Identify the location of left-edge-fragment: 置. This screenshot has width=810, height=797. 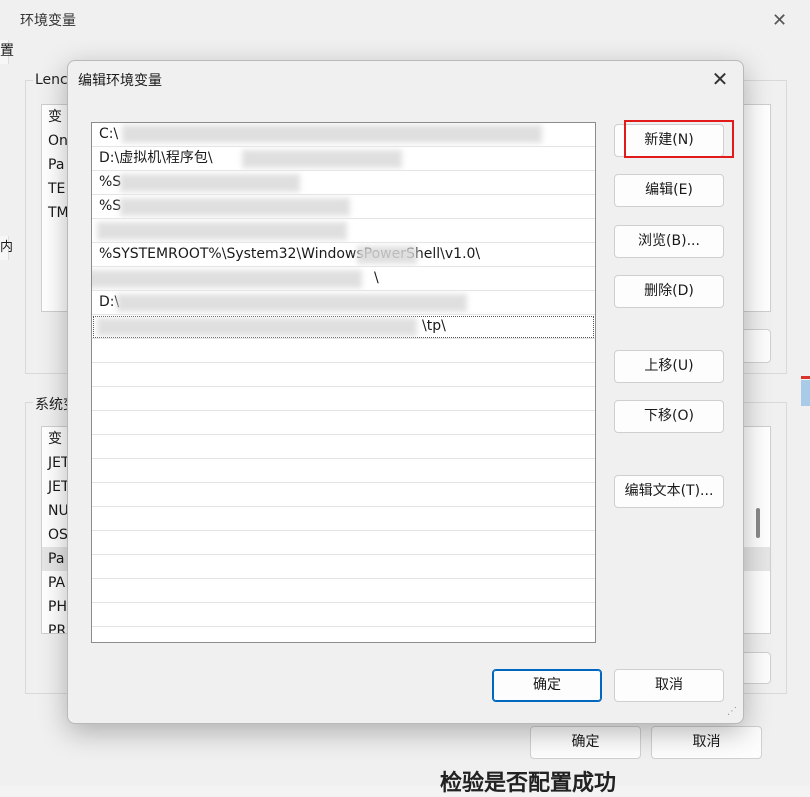
(7, 52).